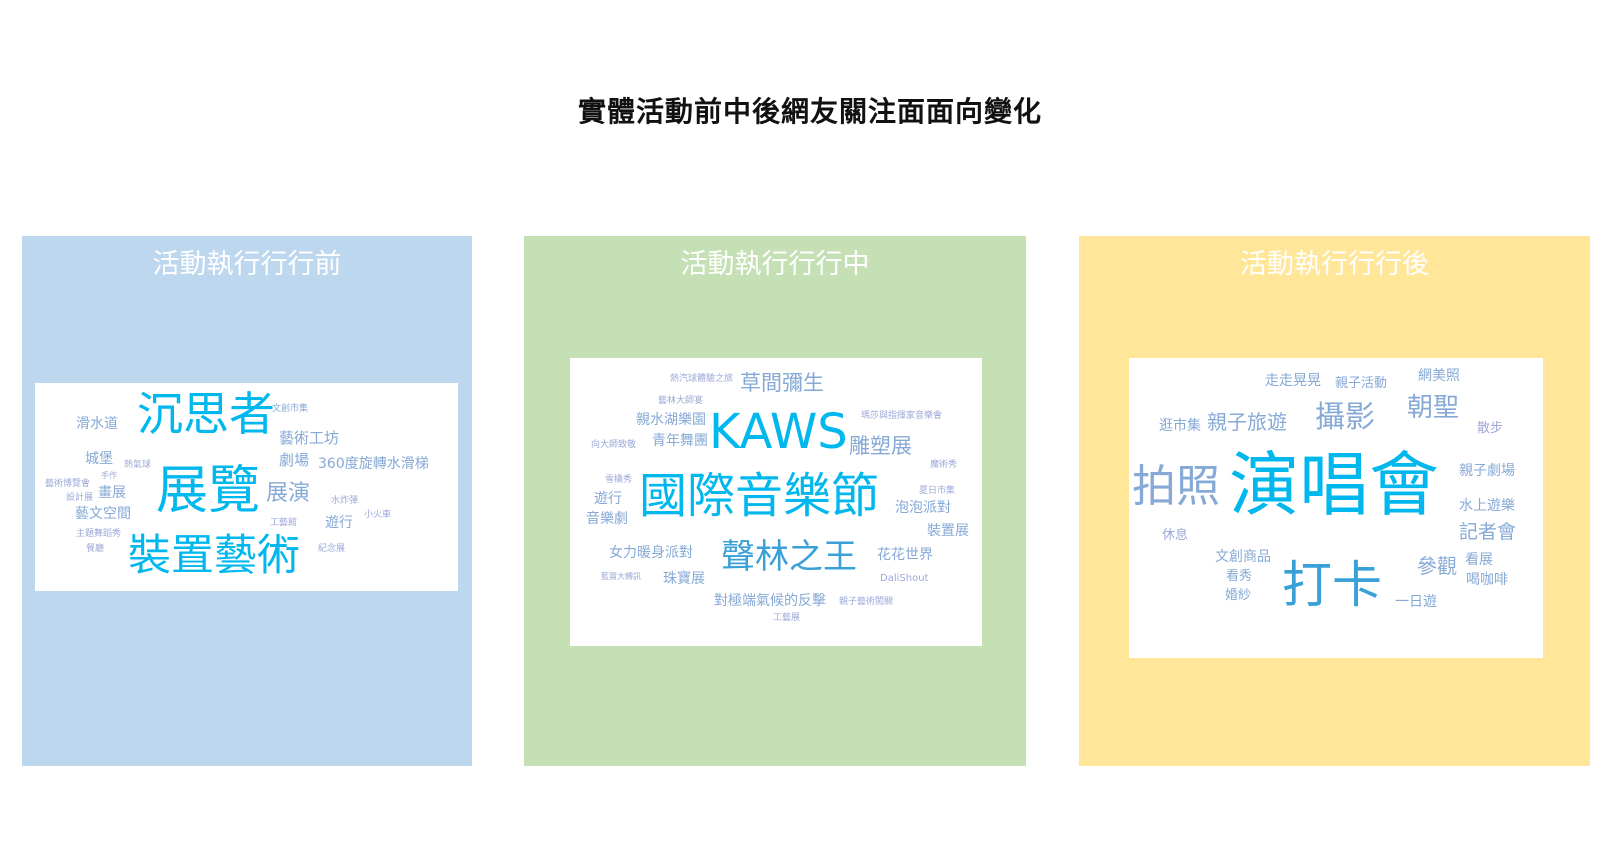  What do you see at coordinates (208, 491) in the screenshot?
I see `cloud-word: 展覽` at bounding box center [208, 491].